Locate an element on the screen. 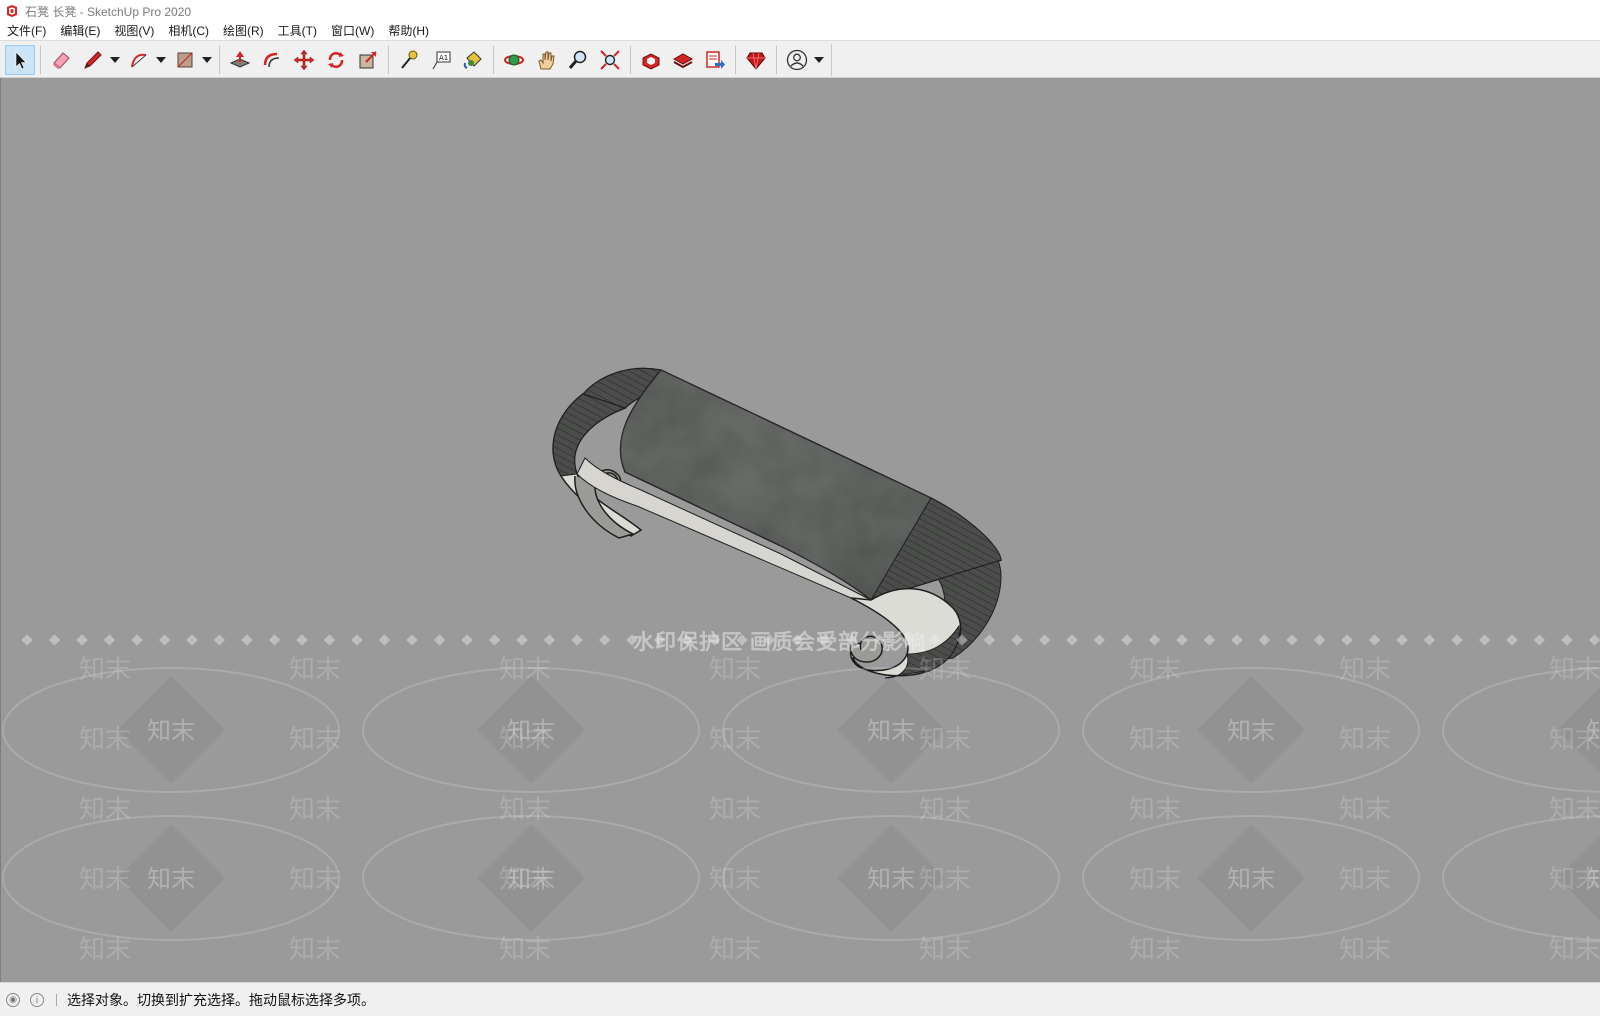 Image resolution: width=1600 pixels, height=1016 pixels. ruby-icon is located at coordinates (756, 61).